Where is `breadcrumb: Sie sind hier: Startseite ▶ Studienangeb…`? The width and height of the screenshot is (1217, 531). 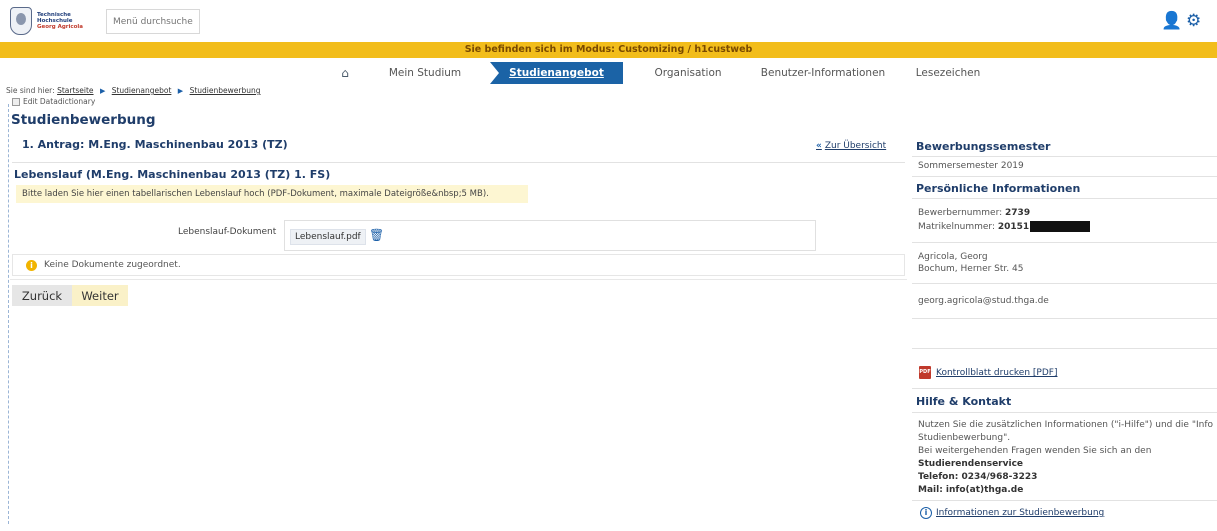
breadcrumb: Sie sind hier: Startseite ▶ Studienangeb… is located at coordinates (133, 90).